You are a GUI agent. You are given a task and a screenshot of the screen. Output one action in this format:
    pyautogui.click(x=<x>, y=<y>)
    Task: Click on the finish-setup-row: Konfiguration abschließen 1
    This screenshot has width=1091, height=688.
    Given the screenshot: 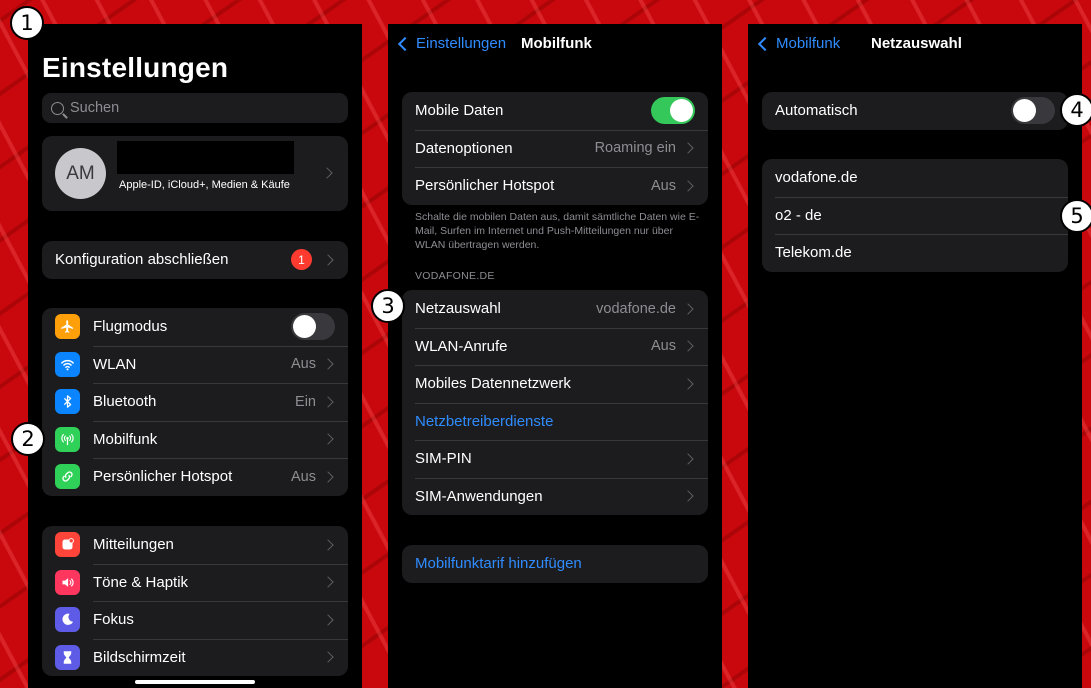 What is the action you would take?
    pyautogui.click(x=195, y=260)
    